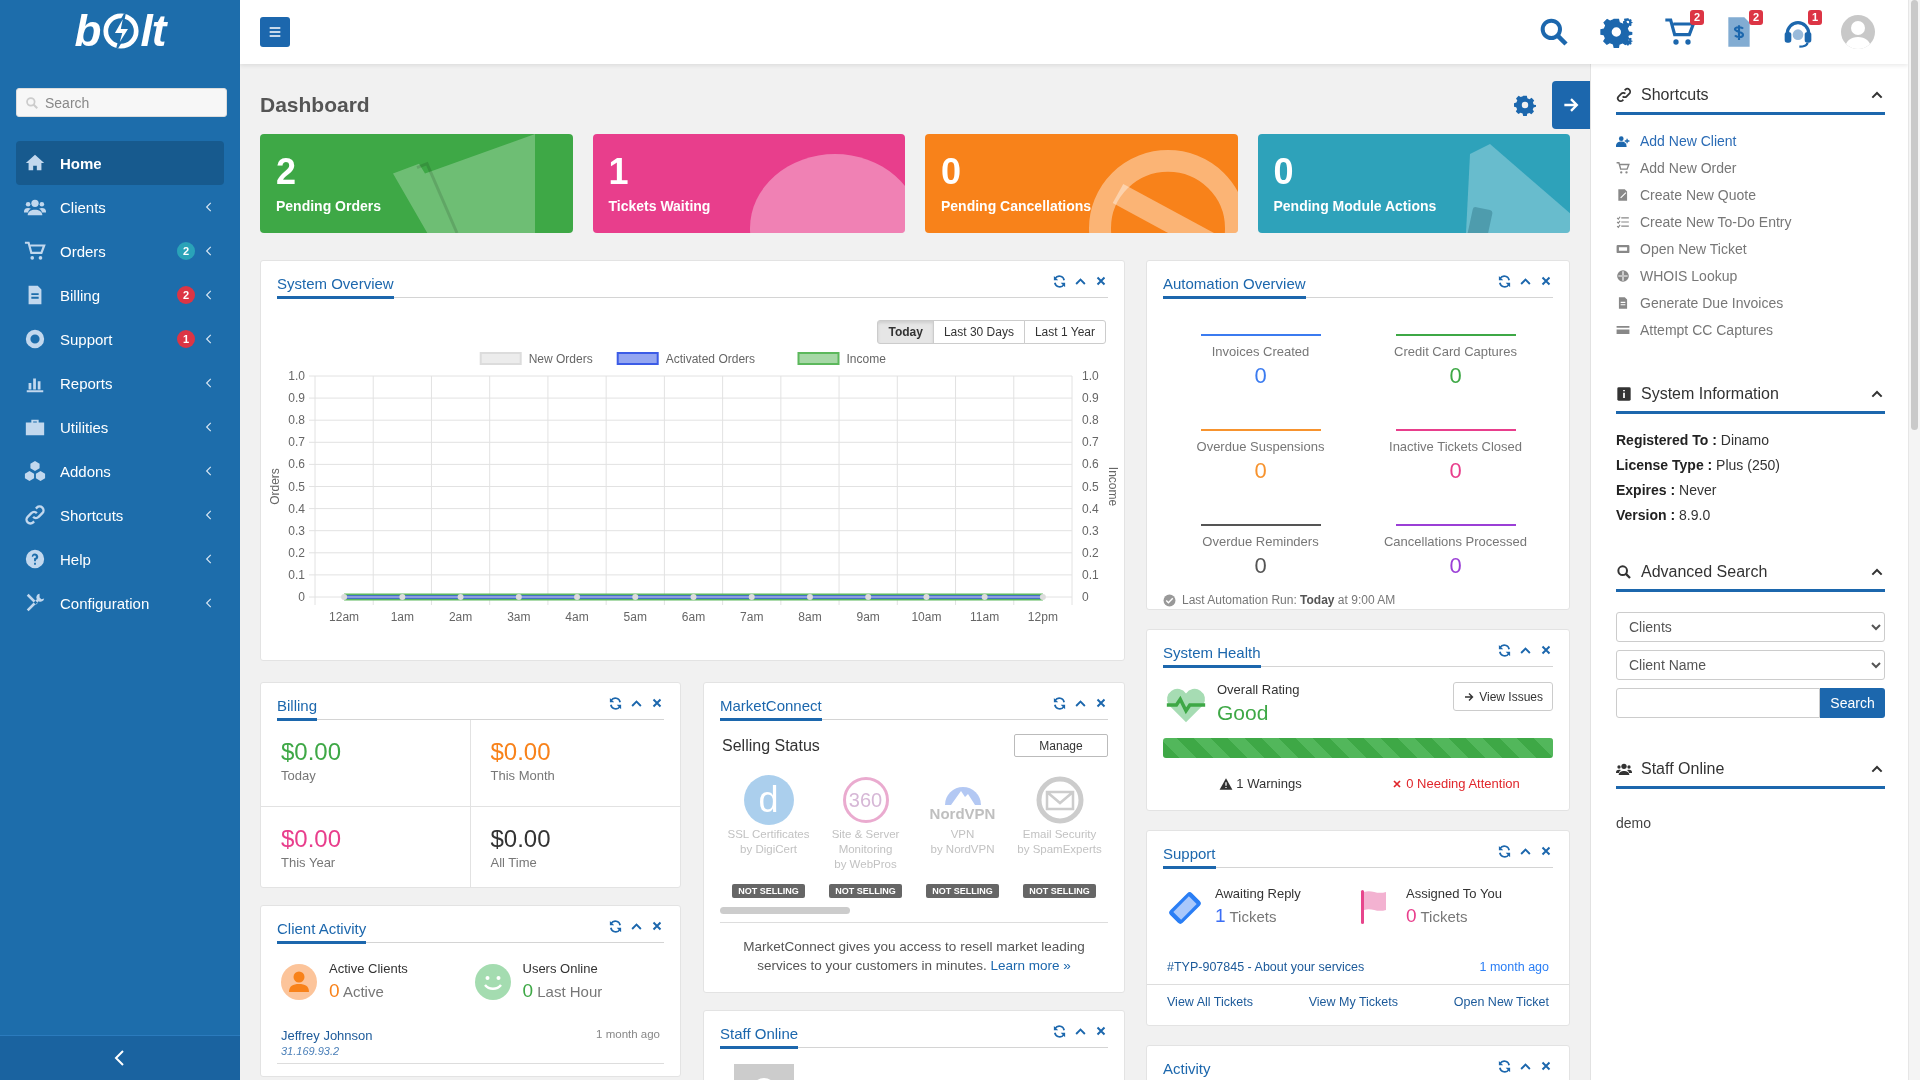 This screenshot has height=1080, width=1920. I want to click on tick-label: 6am, so click(693, 617).